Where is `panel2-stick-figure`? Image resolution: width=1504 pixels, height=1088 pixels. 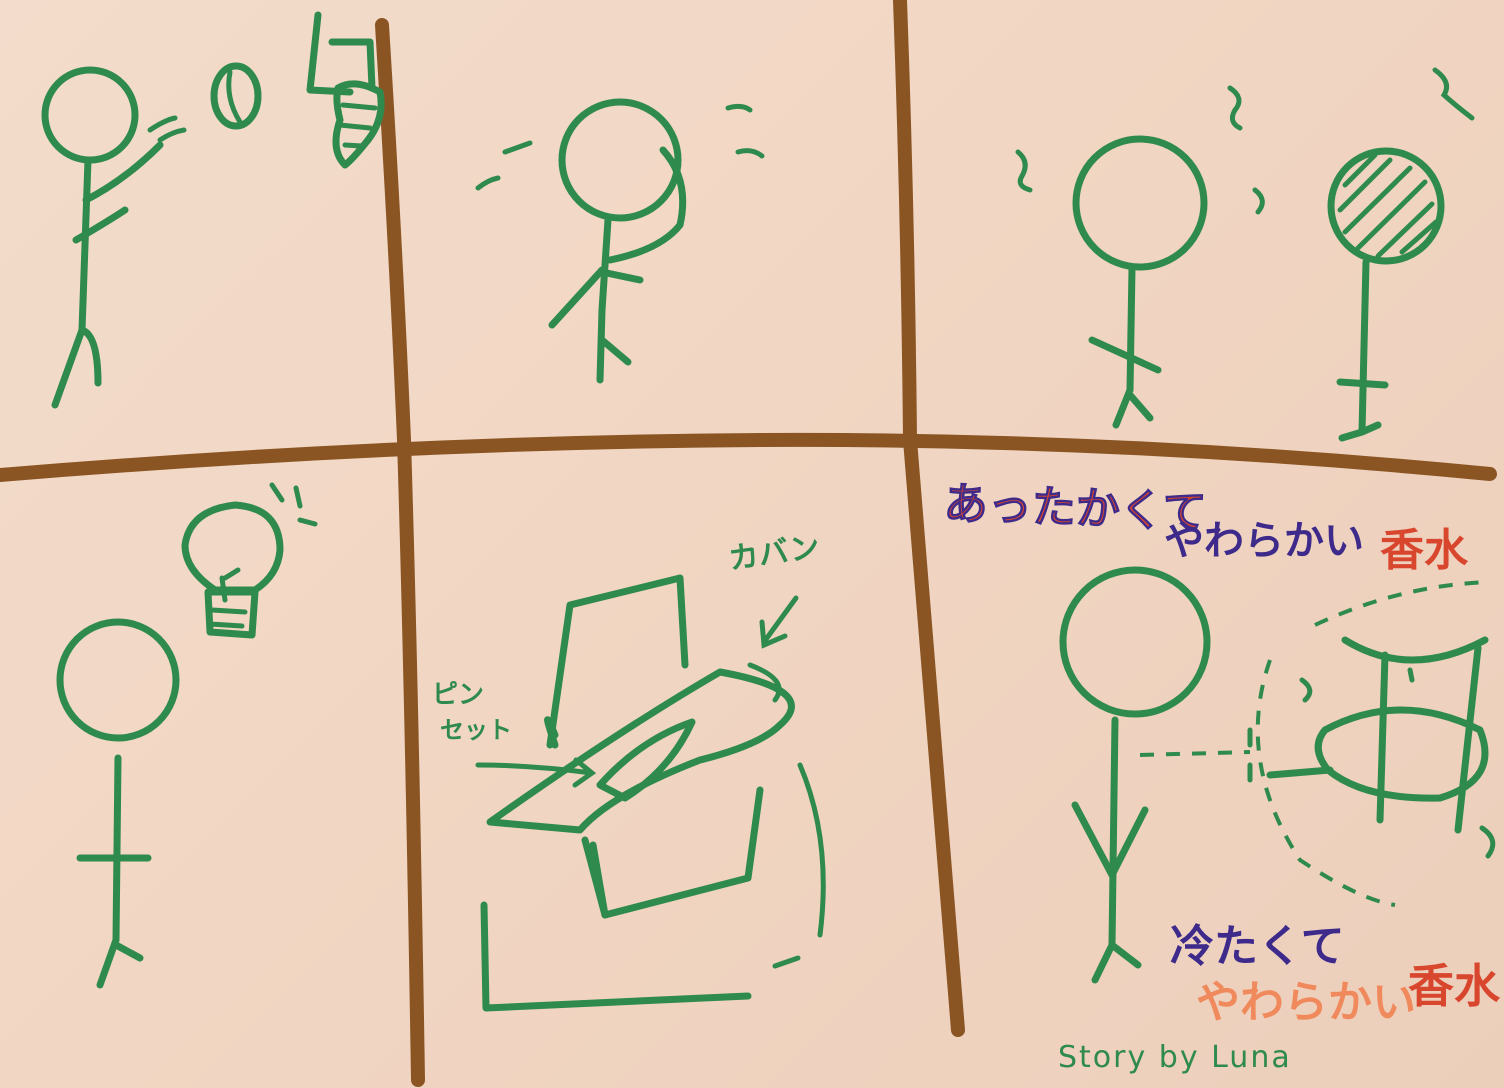
panel2-stick-figure is located at coordinates (620, 241).